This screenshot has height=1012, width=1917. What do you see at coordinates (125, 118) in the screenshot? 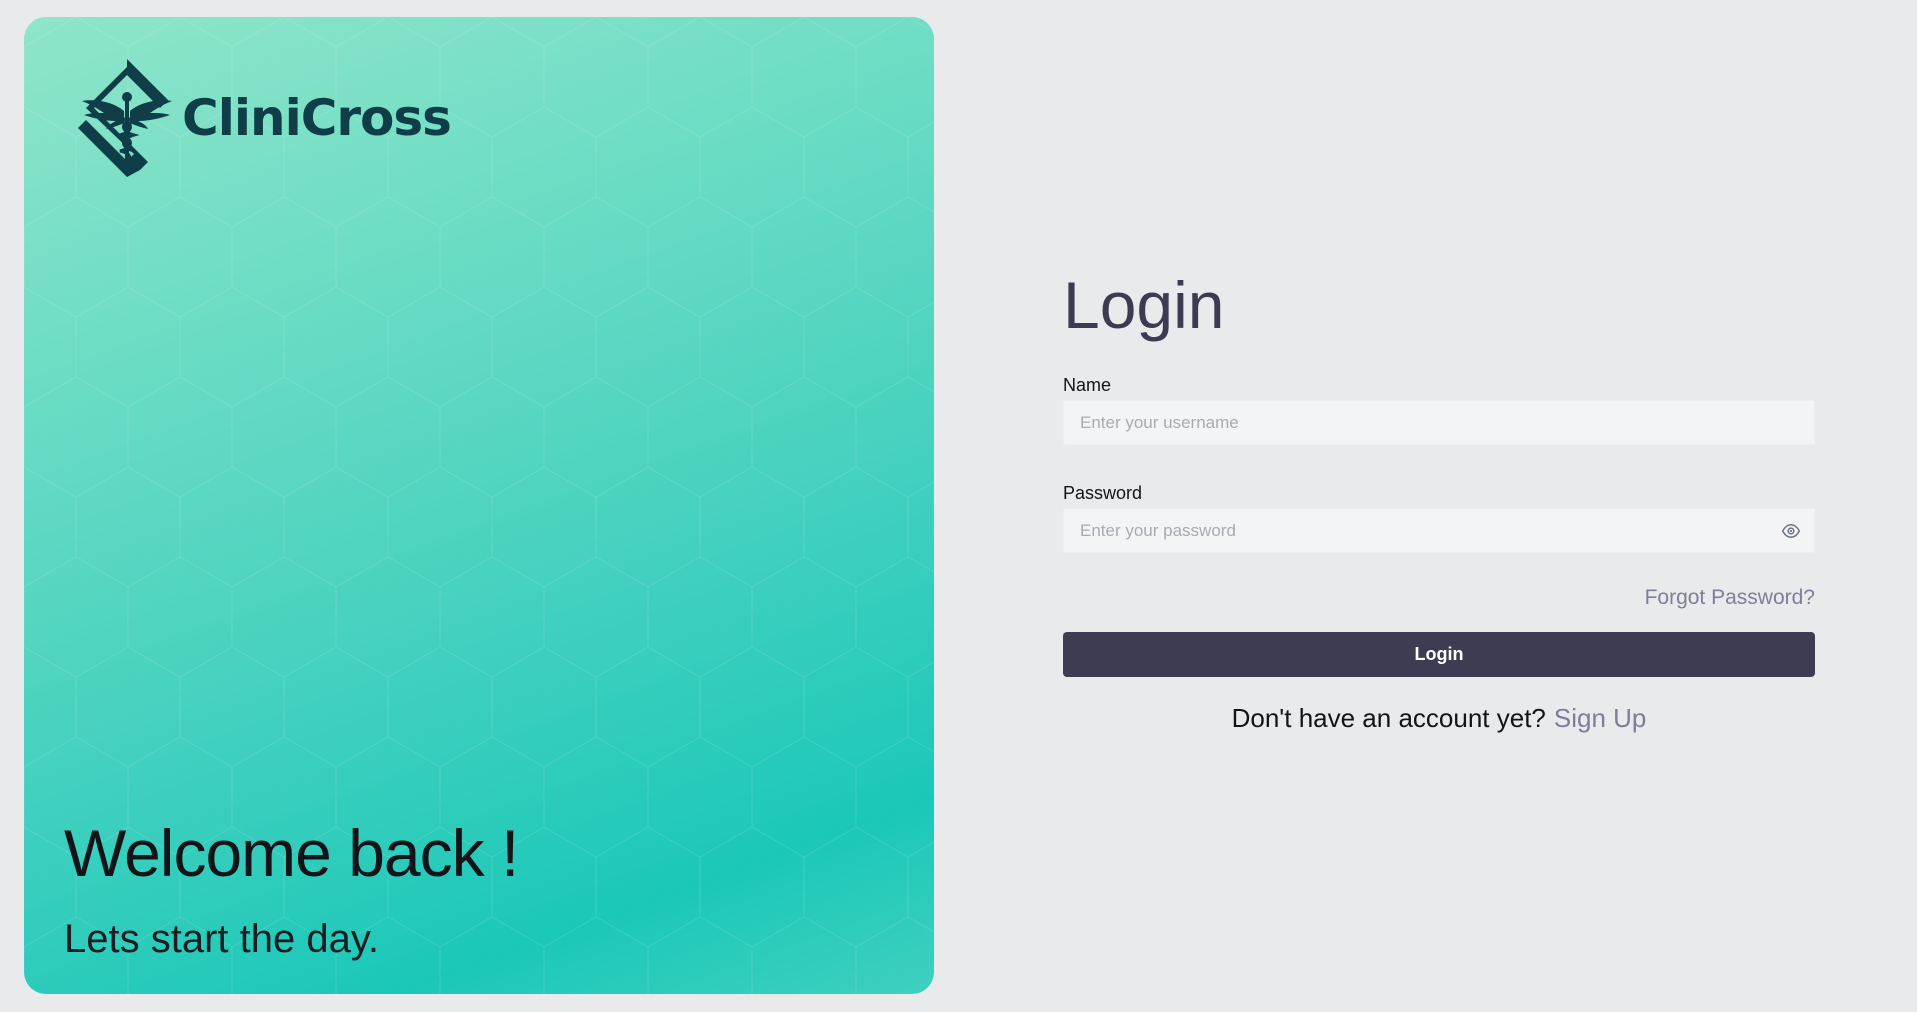
I see `caduceus-diamond-icon` at bounding box center [125, 118].